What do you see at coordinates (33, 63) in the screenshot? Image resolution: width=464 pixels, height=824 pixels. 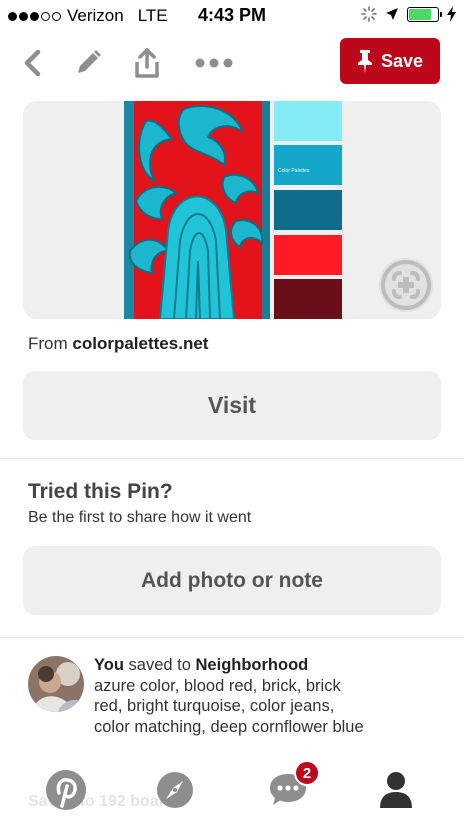 I see `back-icon` at bounding box center [33, 63].